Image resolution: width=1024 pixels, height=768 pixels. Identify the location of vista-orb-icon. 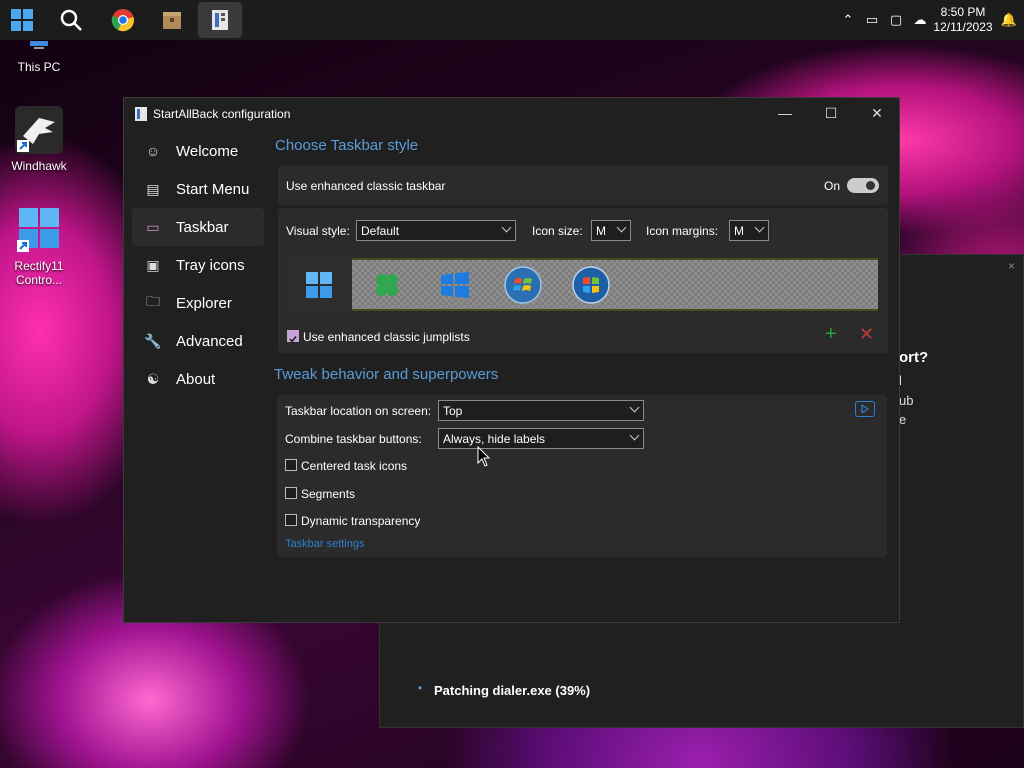
(591, 285).